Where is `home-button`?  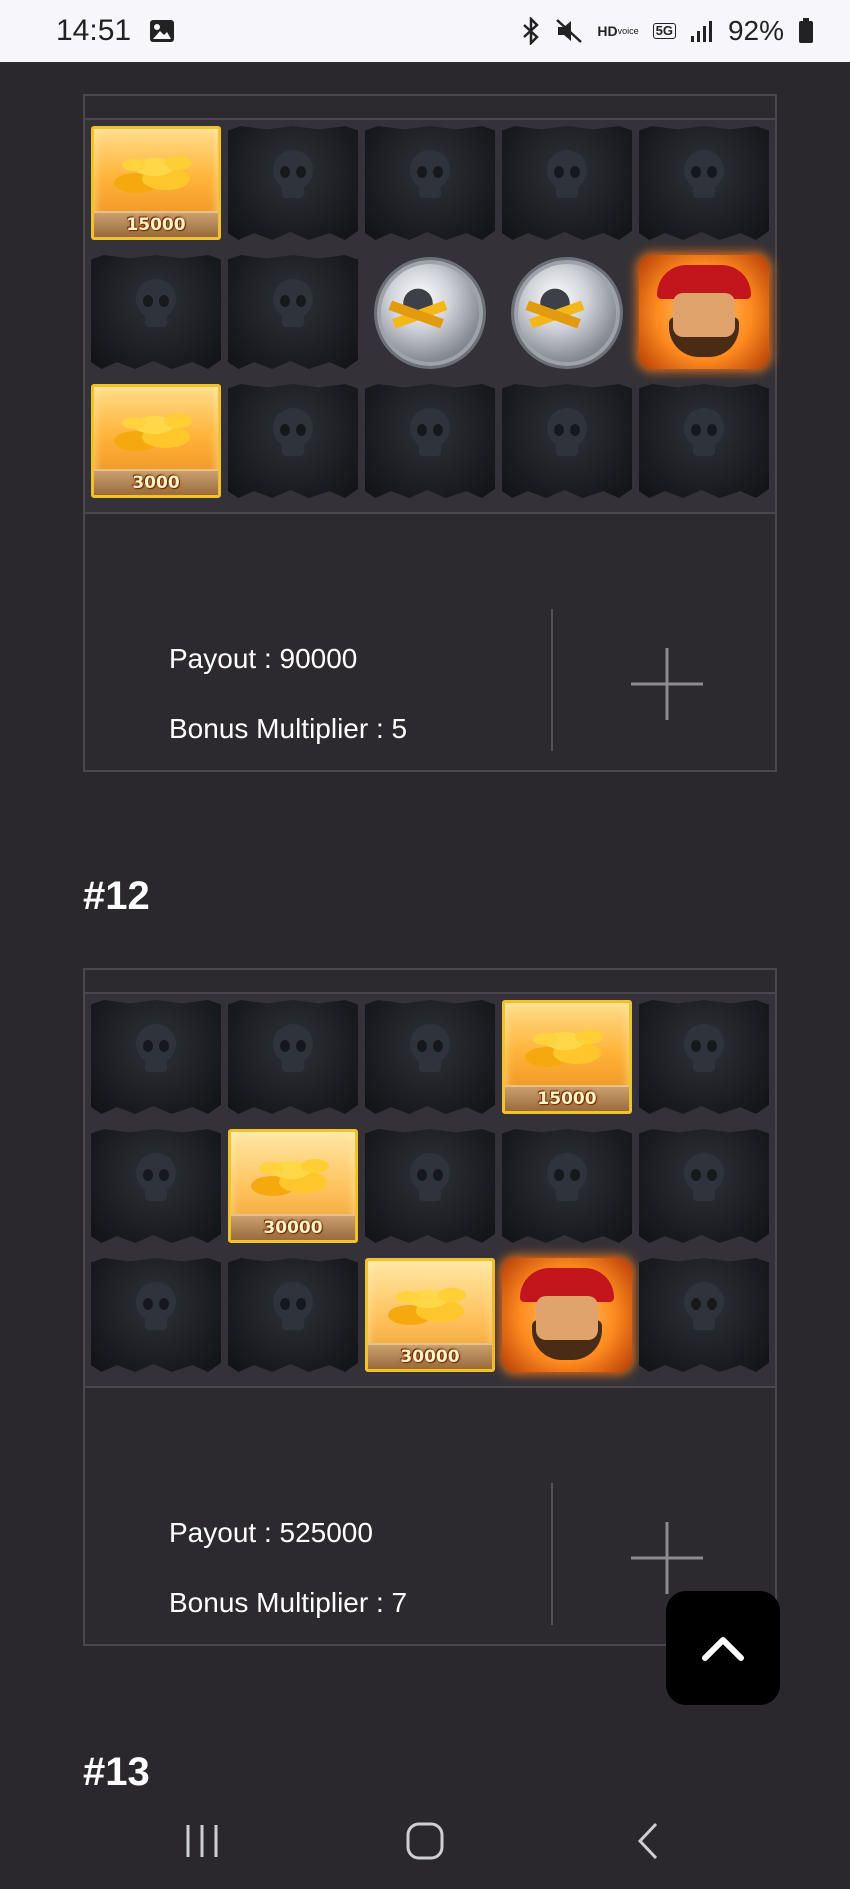
home-button is located at coordinates (425, 1843).